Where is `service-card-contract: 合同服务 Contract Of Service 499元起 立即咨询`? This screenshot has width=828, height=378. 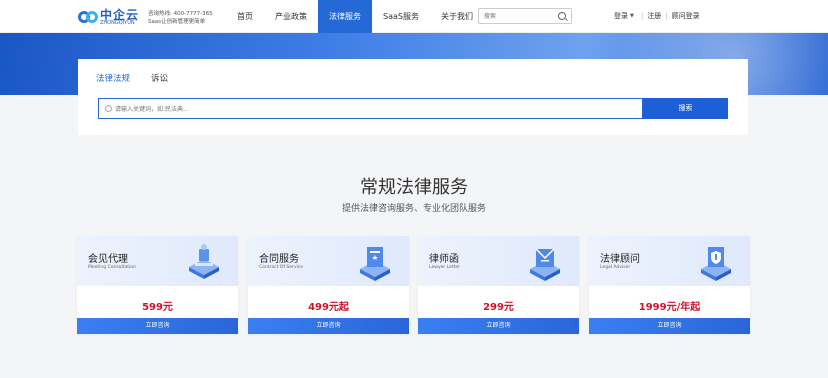
service-card-contract: 合同服务 Contract Of Service 499元起 立即咨询 is located at coordinates (328, 285).